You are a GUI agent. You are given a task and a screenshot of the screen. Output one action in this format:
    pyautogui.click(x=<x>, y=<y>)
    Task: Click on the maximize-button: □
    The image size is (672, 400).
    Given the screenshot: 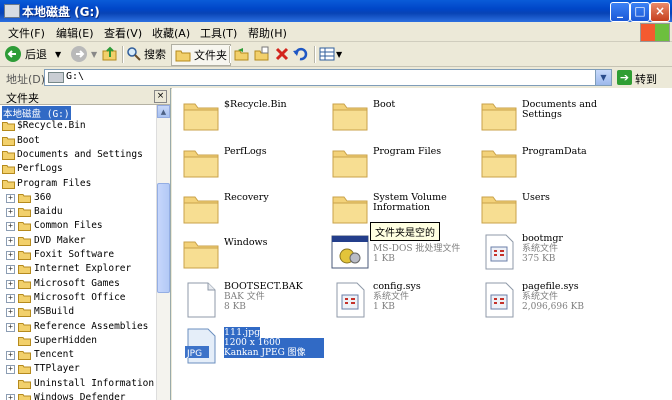 What is the action you would take?
    pyautogui.click(x=640, y=12)
    